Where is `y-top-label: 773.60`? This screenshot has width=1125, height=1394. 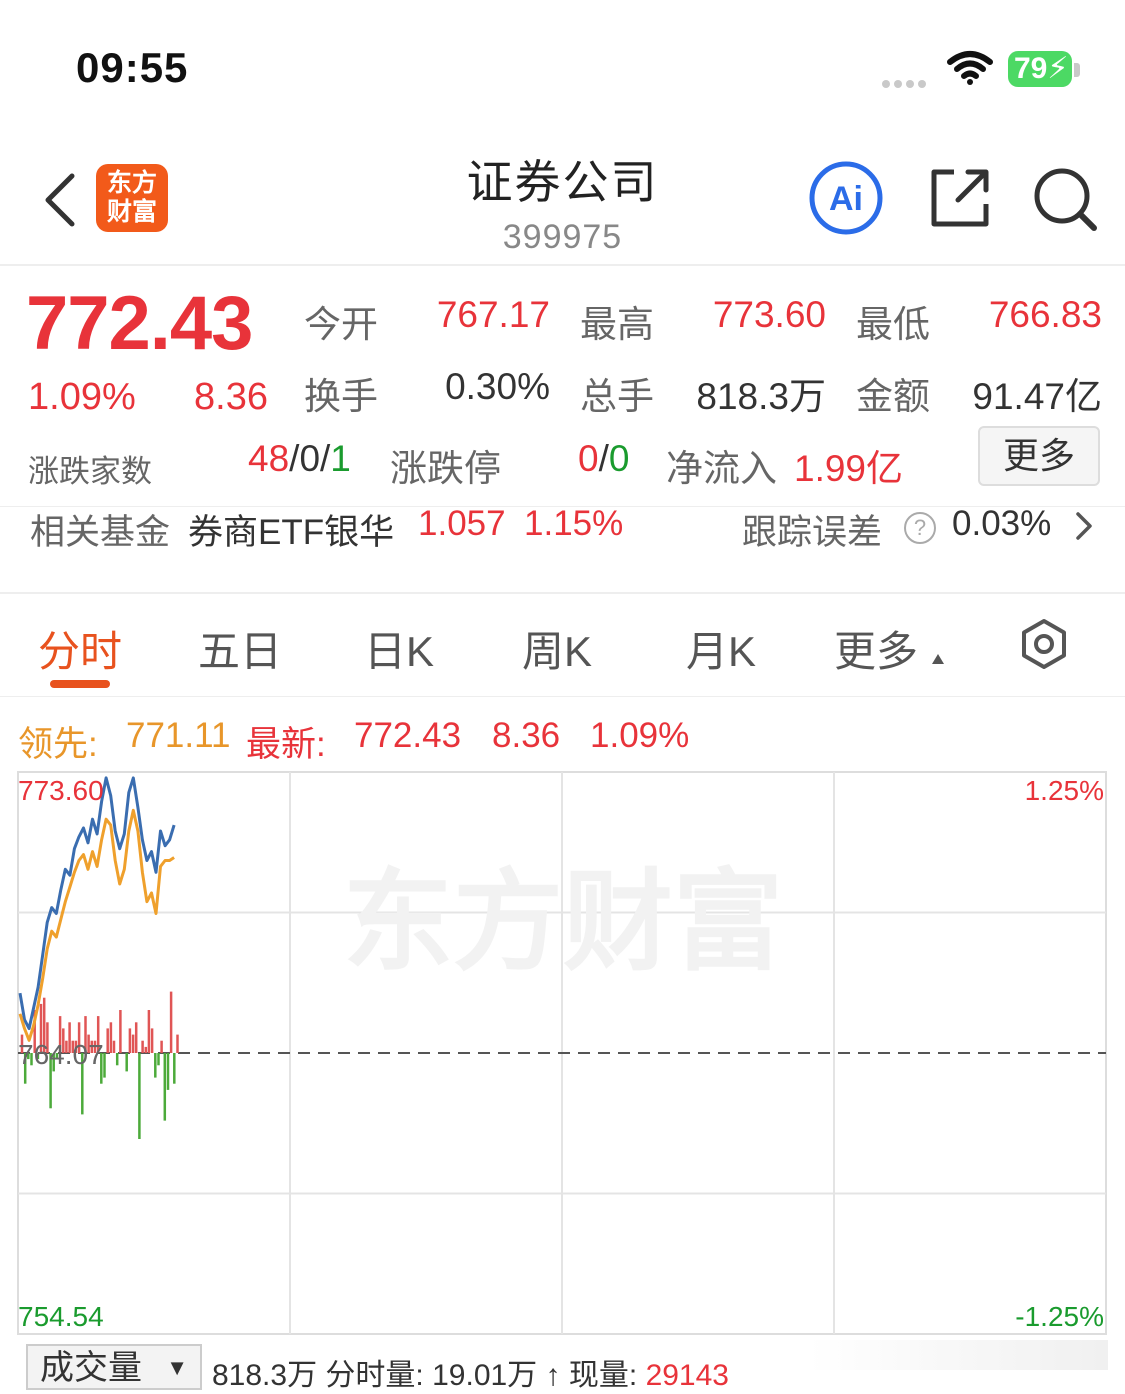
y-top-label: 773.60 is located at coordinates (61, 790).